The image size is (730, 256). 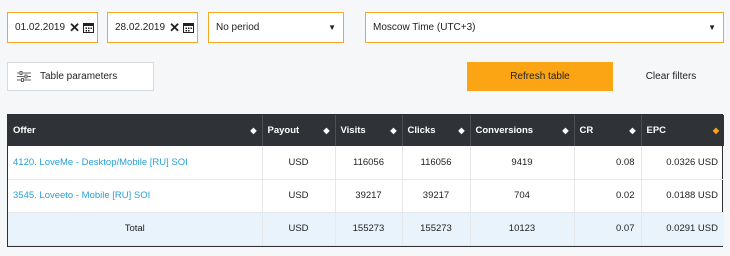 What do you see at coordinates (436, 196) in the screenshot?
I see `clicks-cell: 39217` at bounding box center [436, 196].